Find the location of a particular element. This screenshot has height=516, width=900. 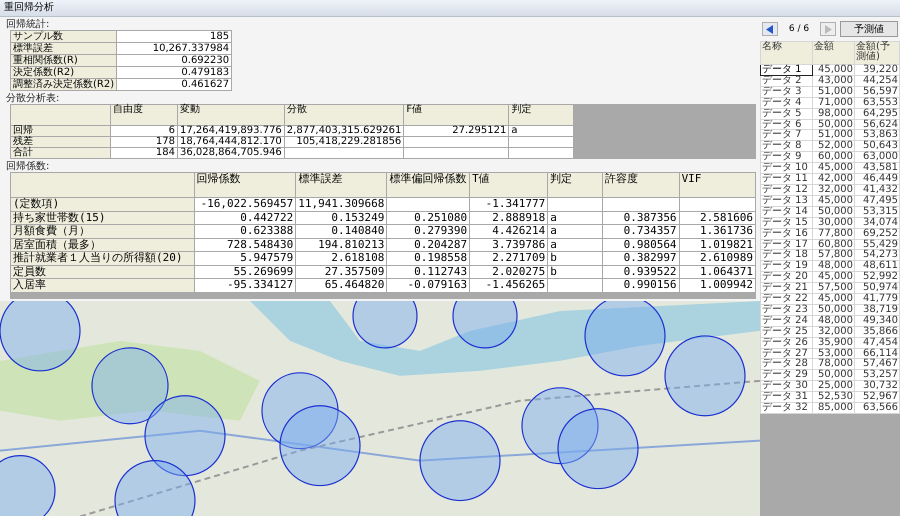

table-cell: 47,454 is located at coordinates (877, 342).